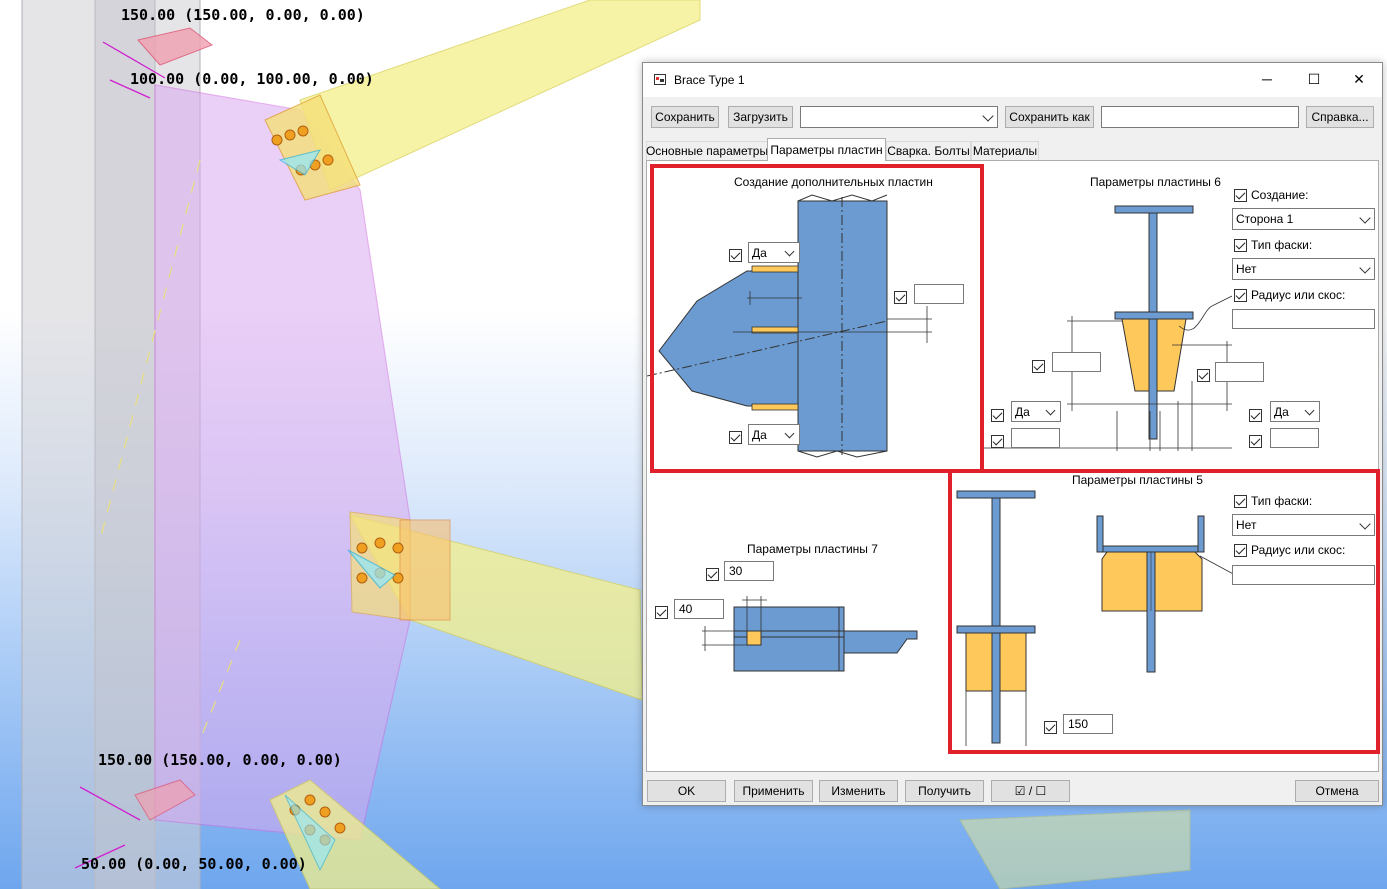  What do you see at coordinates (252, 79) in the screenshot?
I see `dimension-label: 100.00 (0.00, 100.00, 0.00)` at bounding box center [252, 79].